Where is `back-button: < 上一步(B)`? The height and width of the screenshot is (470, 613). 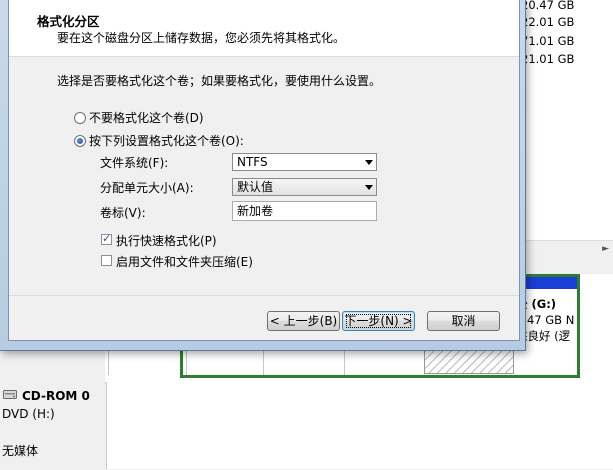 back-button: < 上一步(B) is located at coordinates (303, 321).